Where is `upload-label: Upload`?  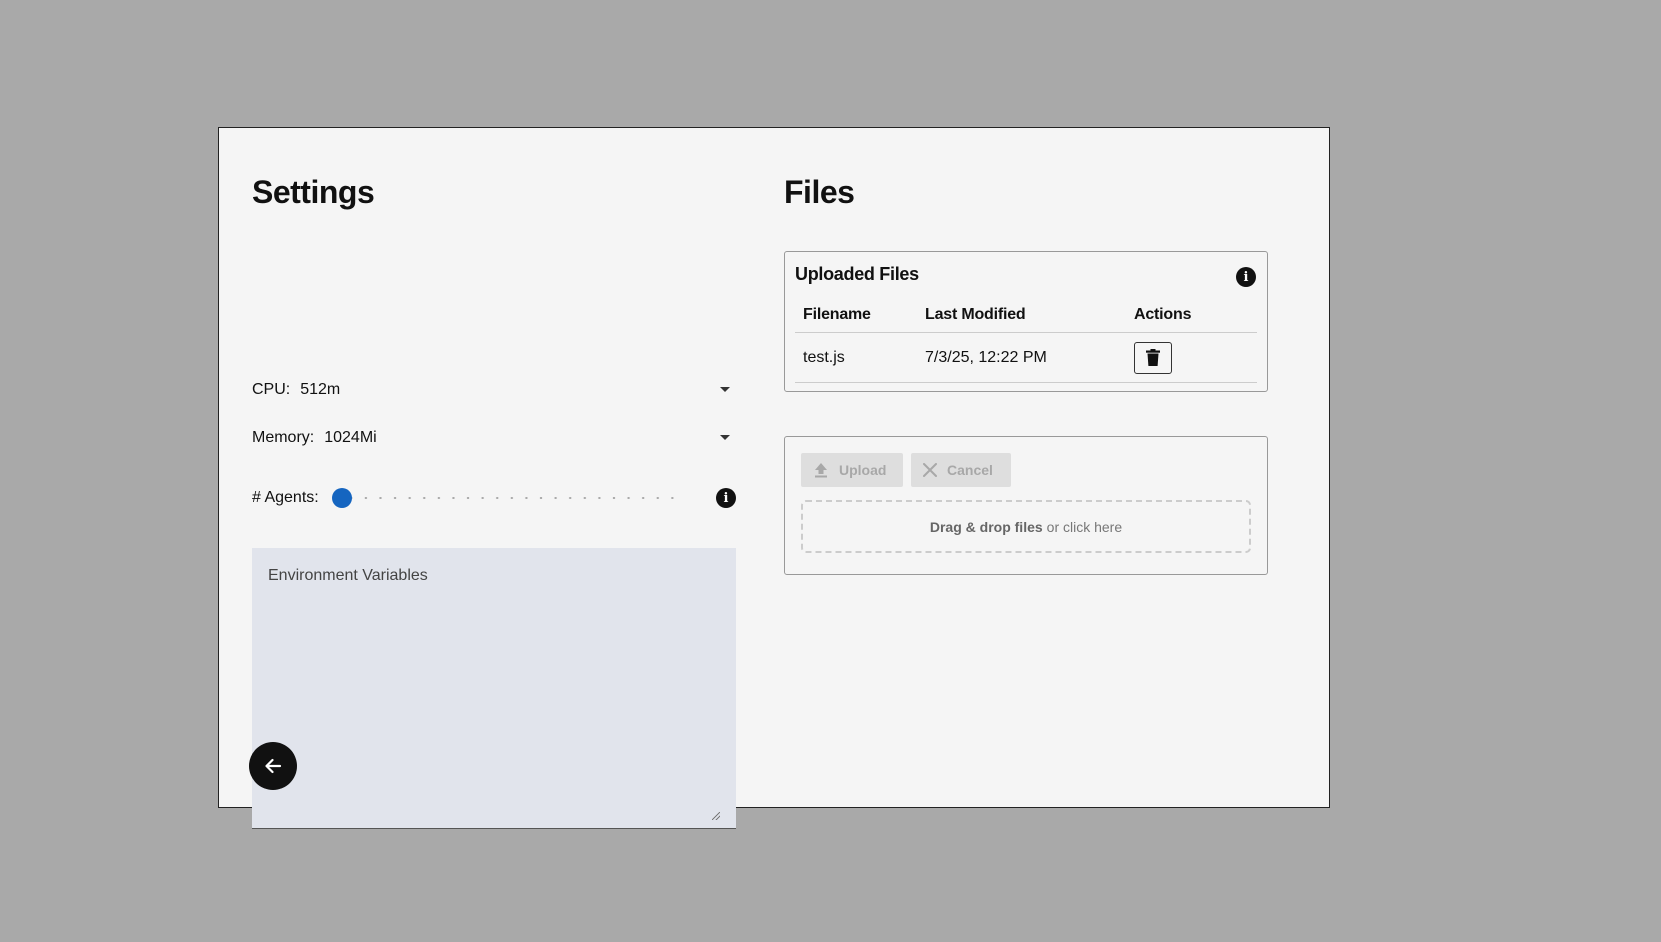
upload-label: Upload is located at coordinates (863, 470).